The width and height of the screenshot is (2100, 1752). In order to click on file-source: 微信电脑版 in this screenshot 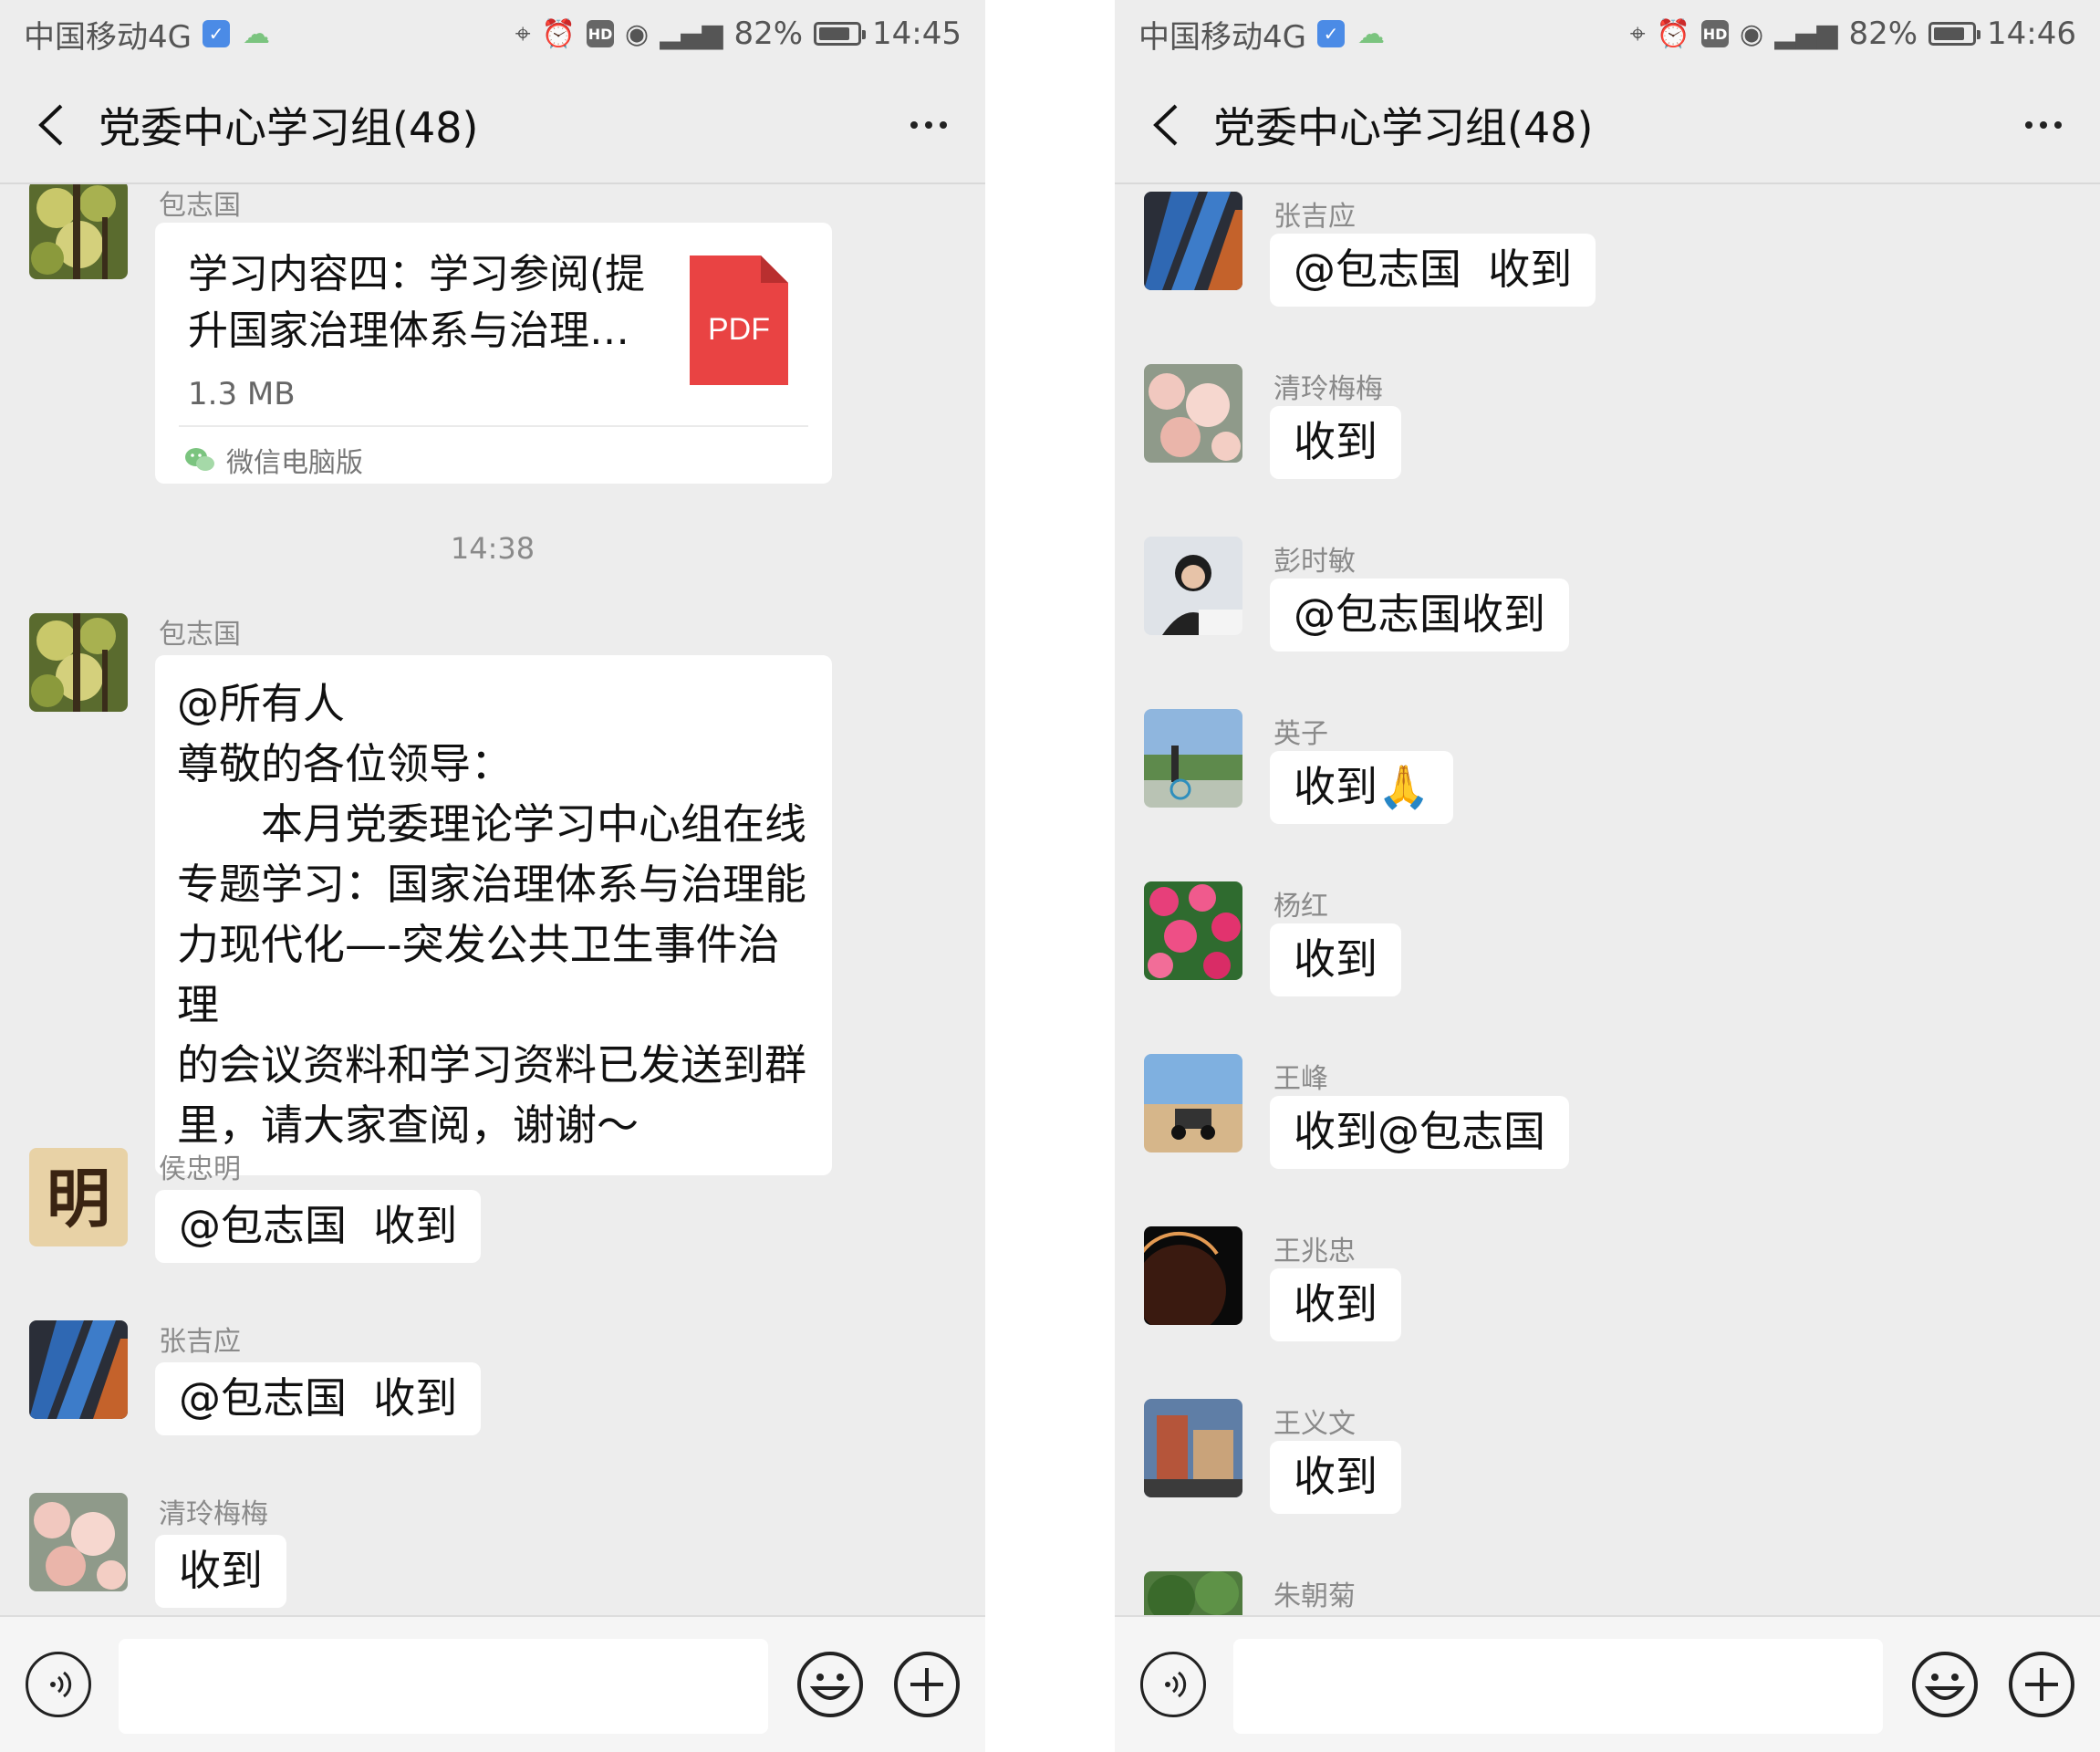, I will do `click(273, 460)`.